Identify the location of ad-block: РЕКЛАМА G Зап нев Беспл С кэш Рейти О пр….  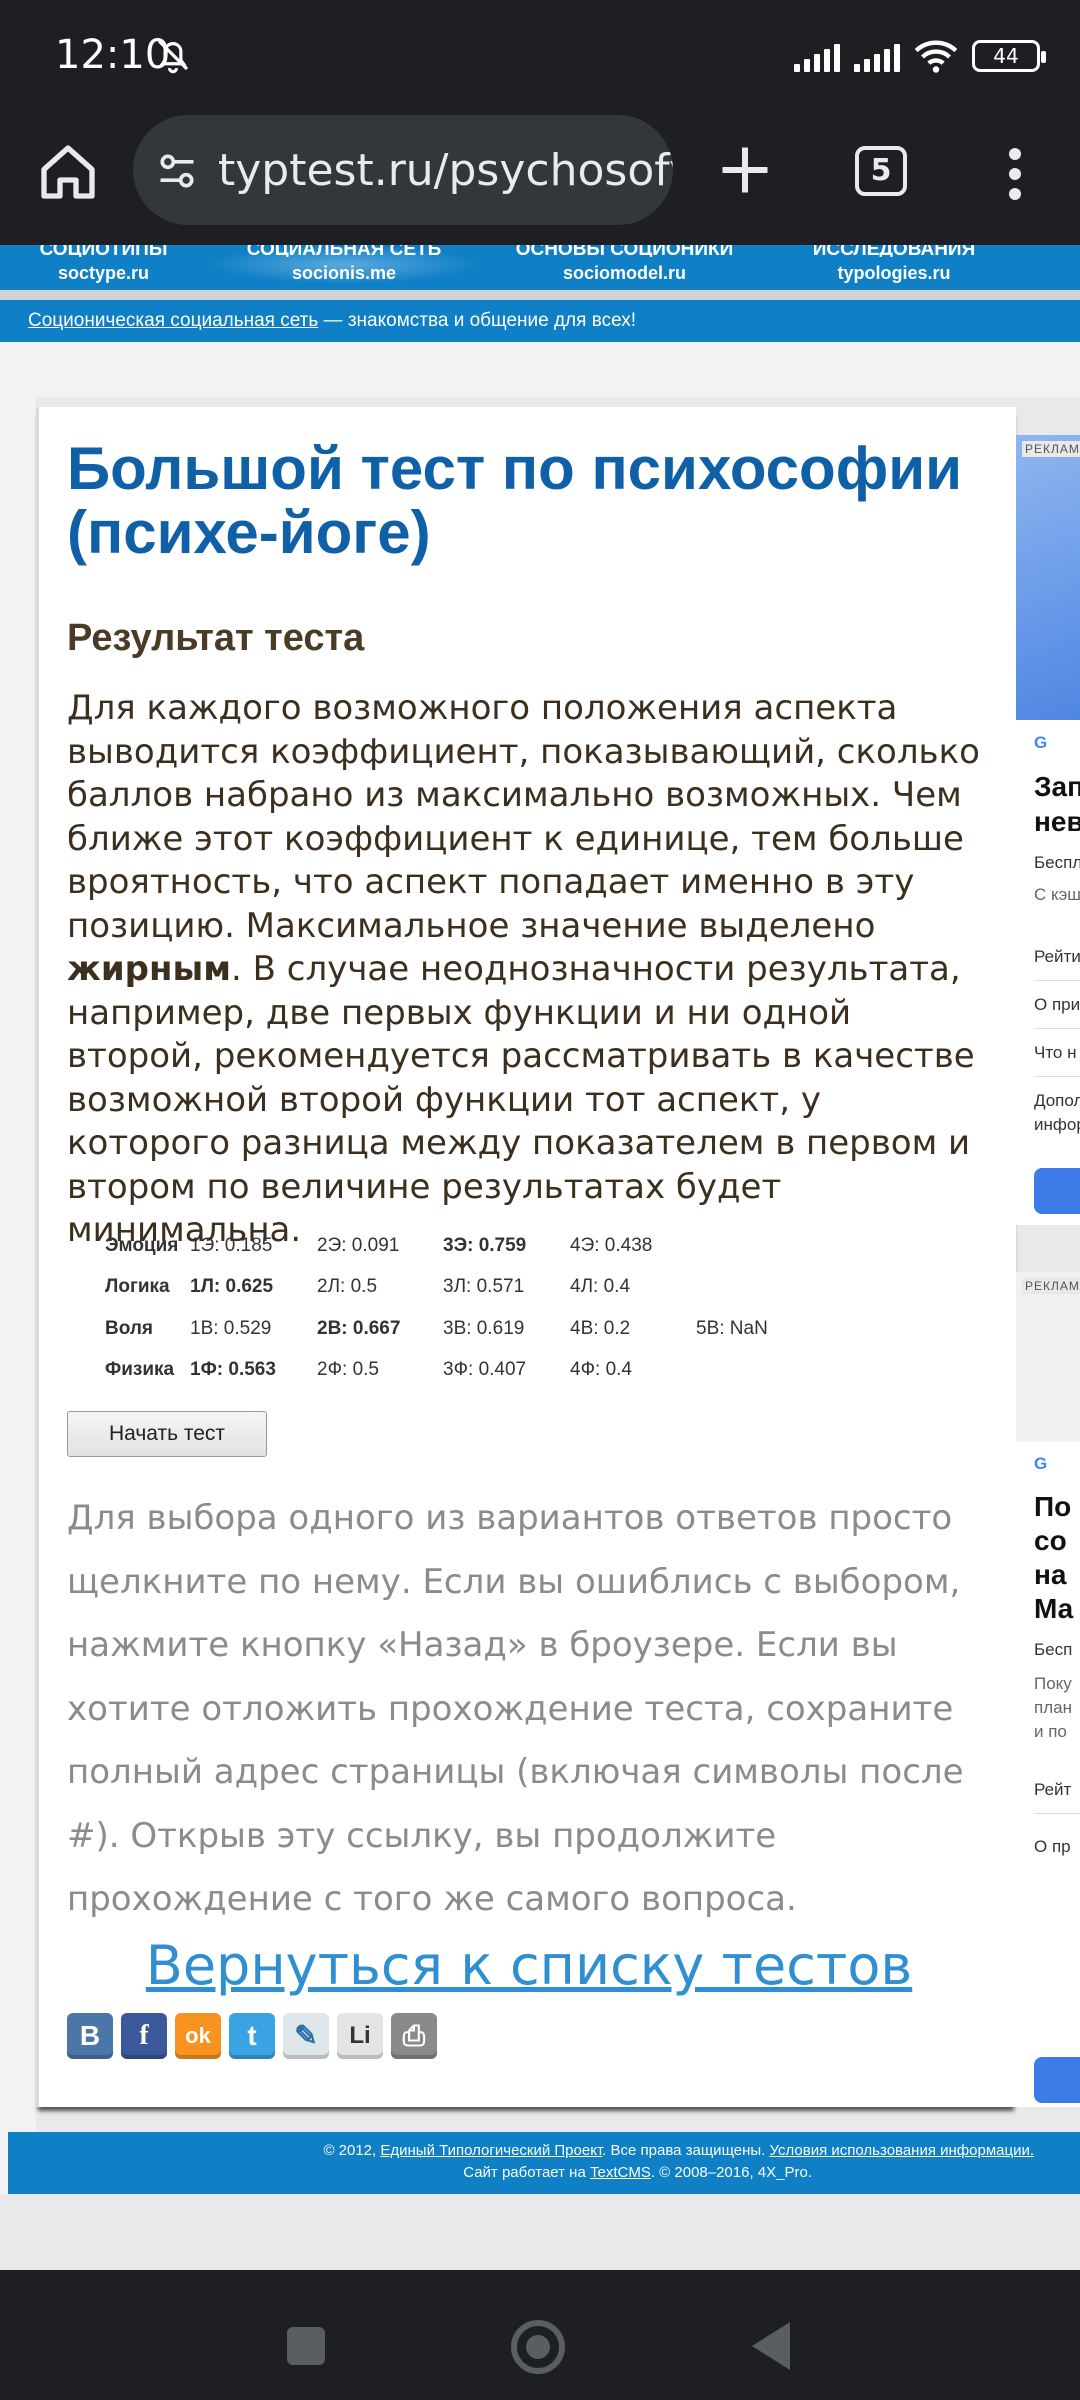
(1048, 830).